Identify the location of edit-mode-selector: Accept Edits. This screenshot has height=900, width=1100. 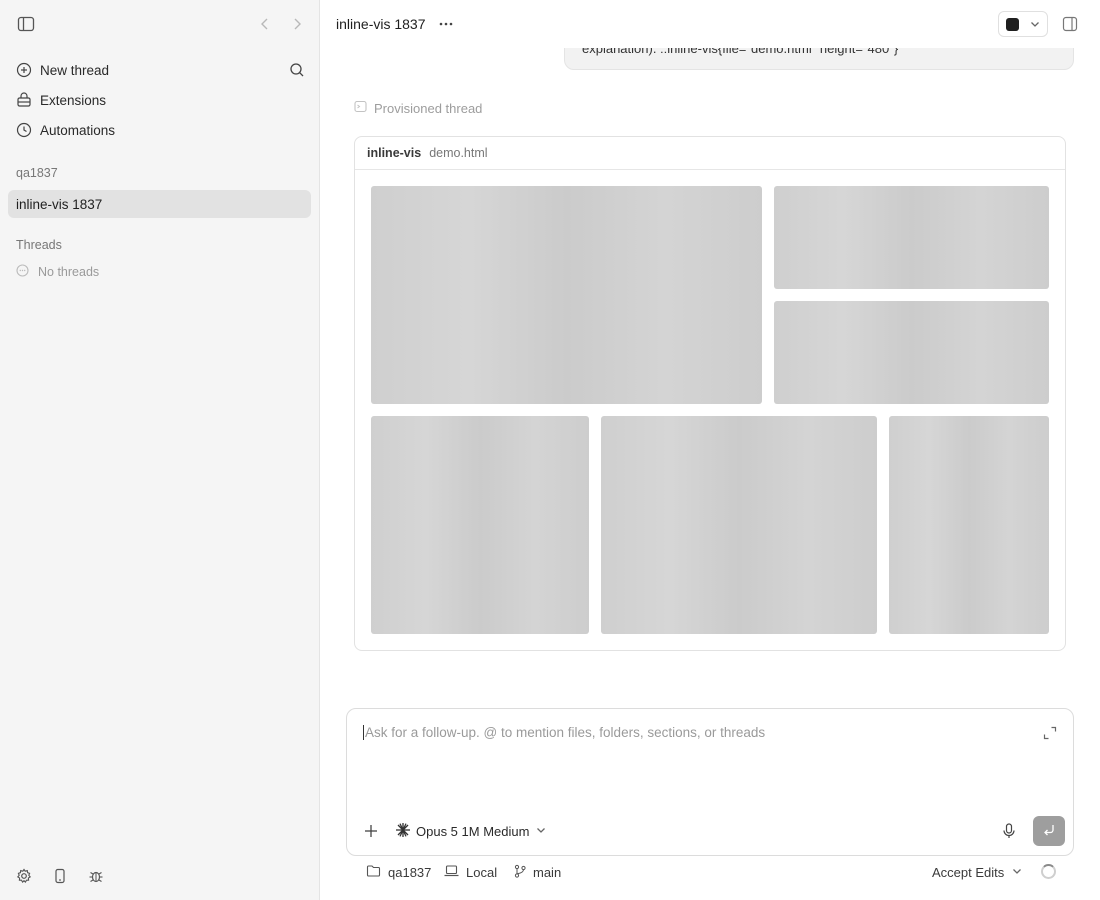
(977, 872).